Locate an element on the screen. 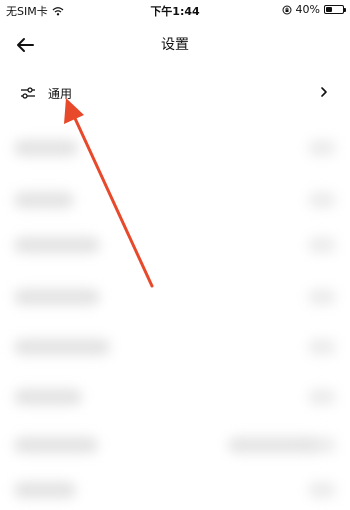 This screenshot has width=350, height=510. blurred-value is located at coordinates (272, 445).